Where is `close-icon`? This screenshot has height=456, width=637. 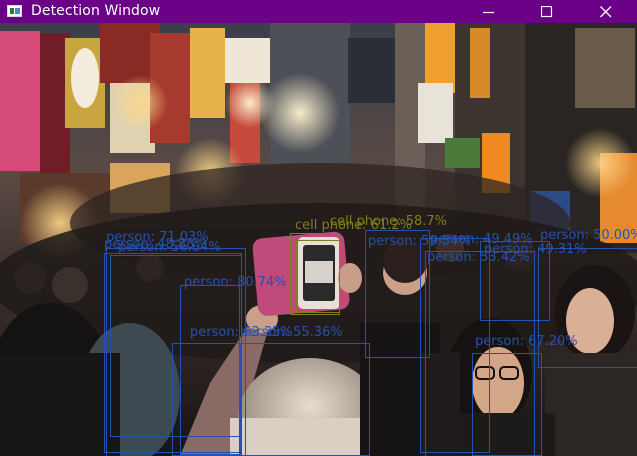 close-icon is located at coordinates (606, 11).